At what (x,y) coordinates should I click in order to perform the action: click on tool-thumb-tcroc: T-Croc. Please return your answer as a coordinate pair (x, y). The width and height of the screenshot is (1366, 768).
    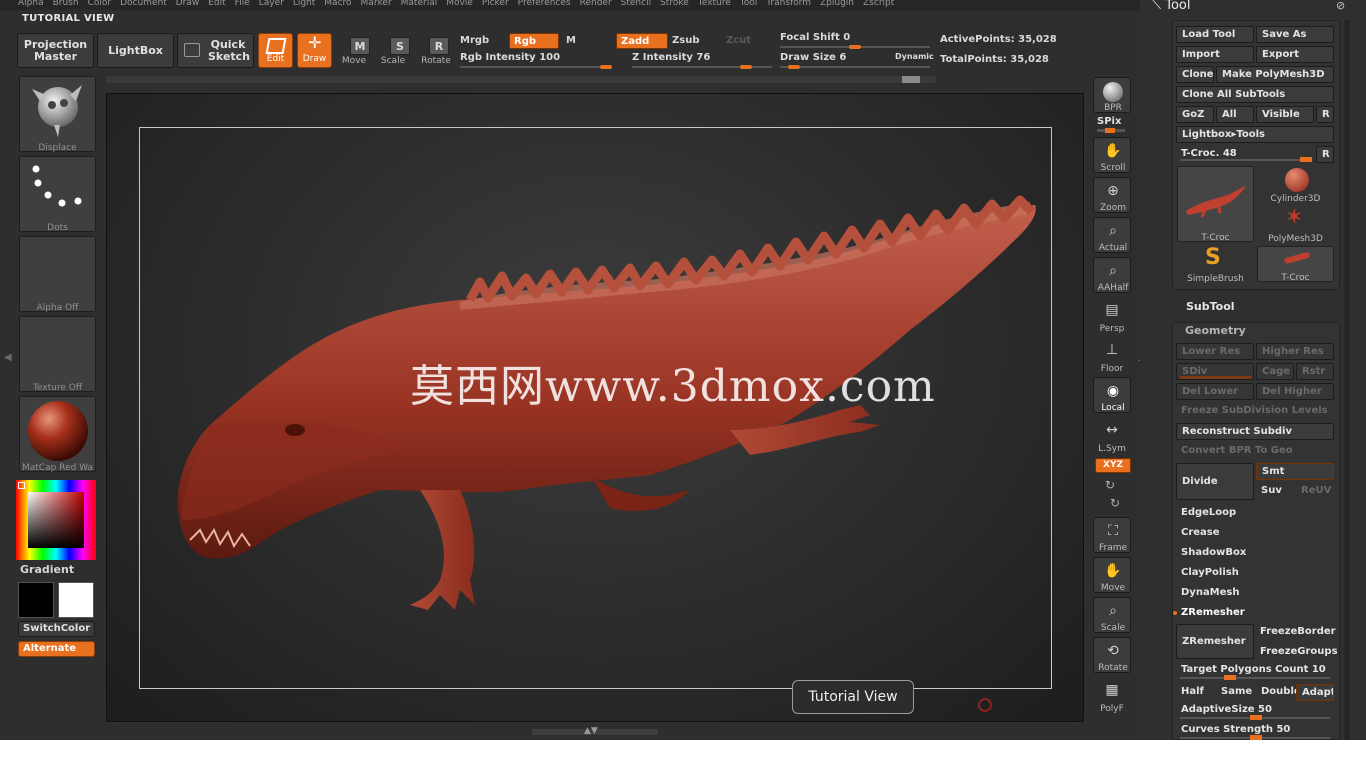
    Looking at the image, I should click on (1215, 204).